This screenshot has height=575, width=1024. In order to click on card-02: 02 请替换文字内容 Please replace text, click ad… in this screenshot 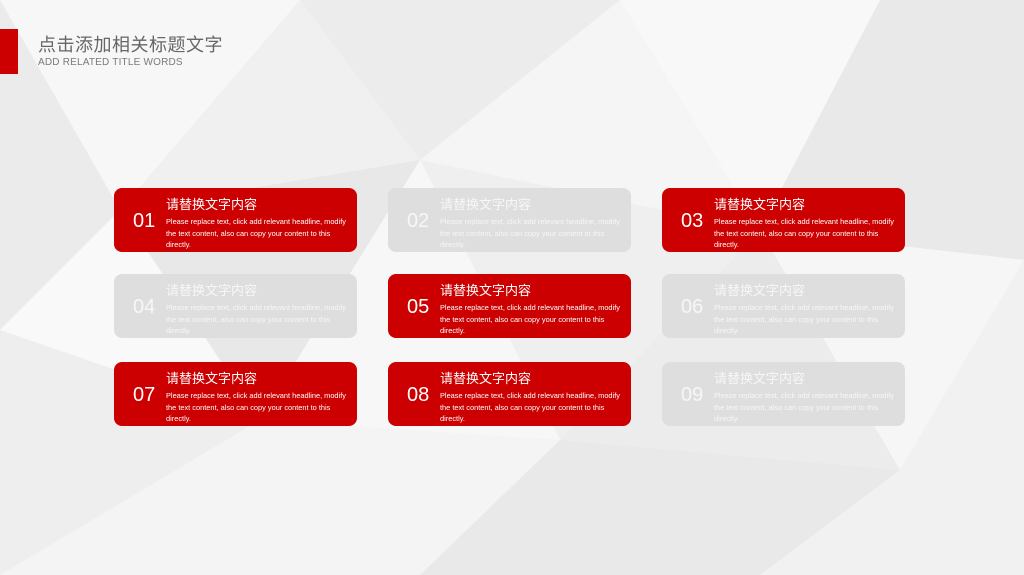, I will do `click(509, 220)`.